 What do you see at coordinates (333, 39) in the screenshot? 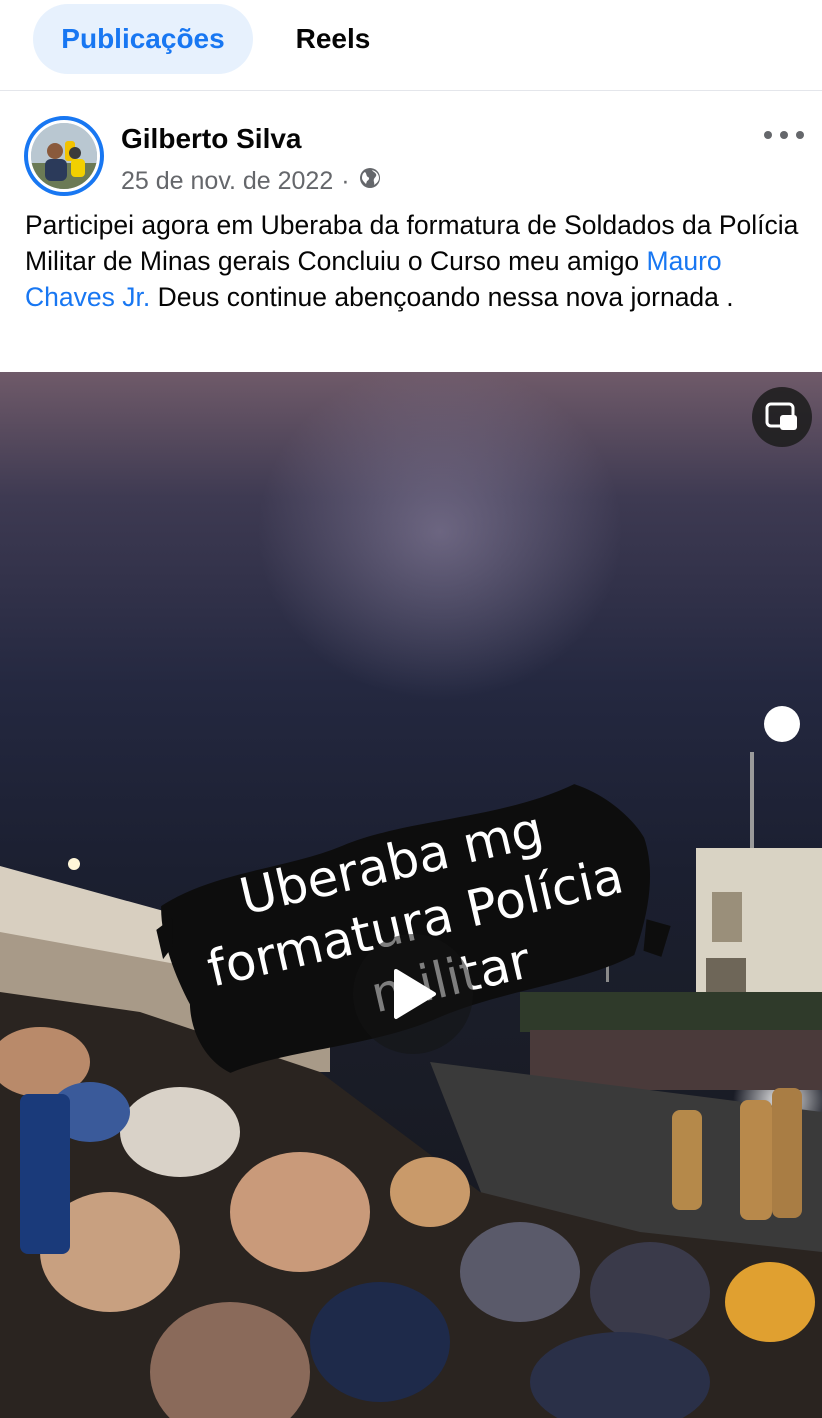
I see `tab-reels: Reels` at bounding box center [333, 39].